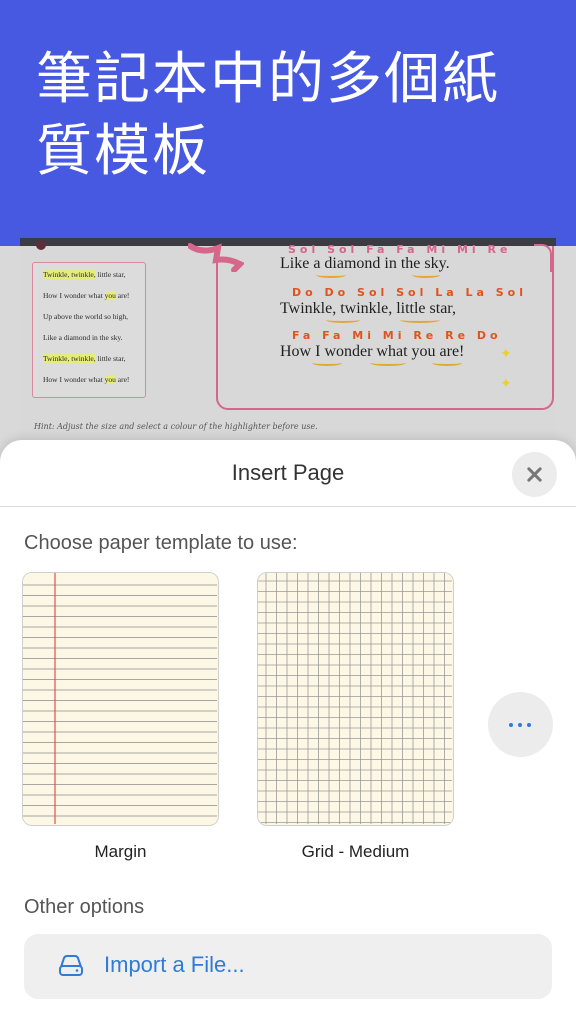  What do you see at coordinates (355, 851) in the screenshot?
I see `template-grid-medium-label: Grid - Medium` at bounding box center [355, 851].